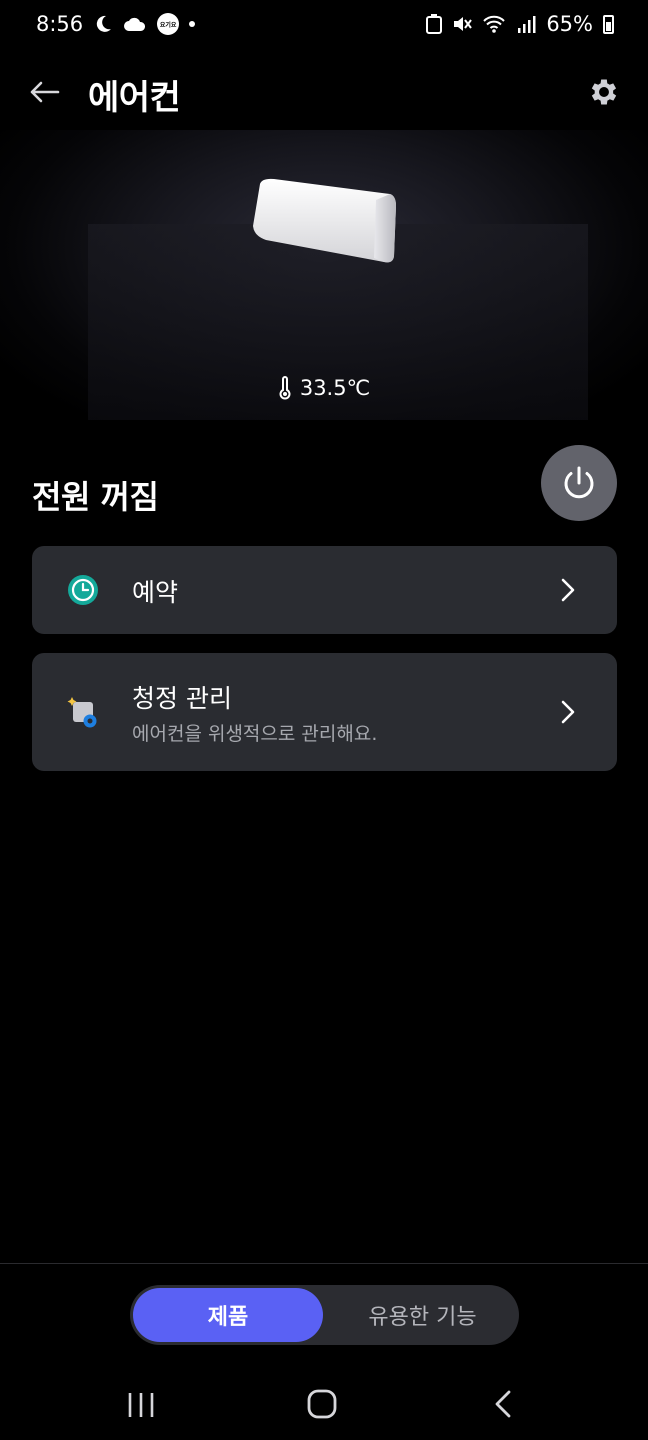  I want to click on back-button, so click(44, 92).